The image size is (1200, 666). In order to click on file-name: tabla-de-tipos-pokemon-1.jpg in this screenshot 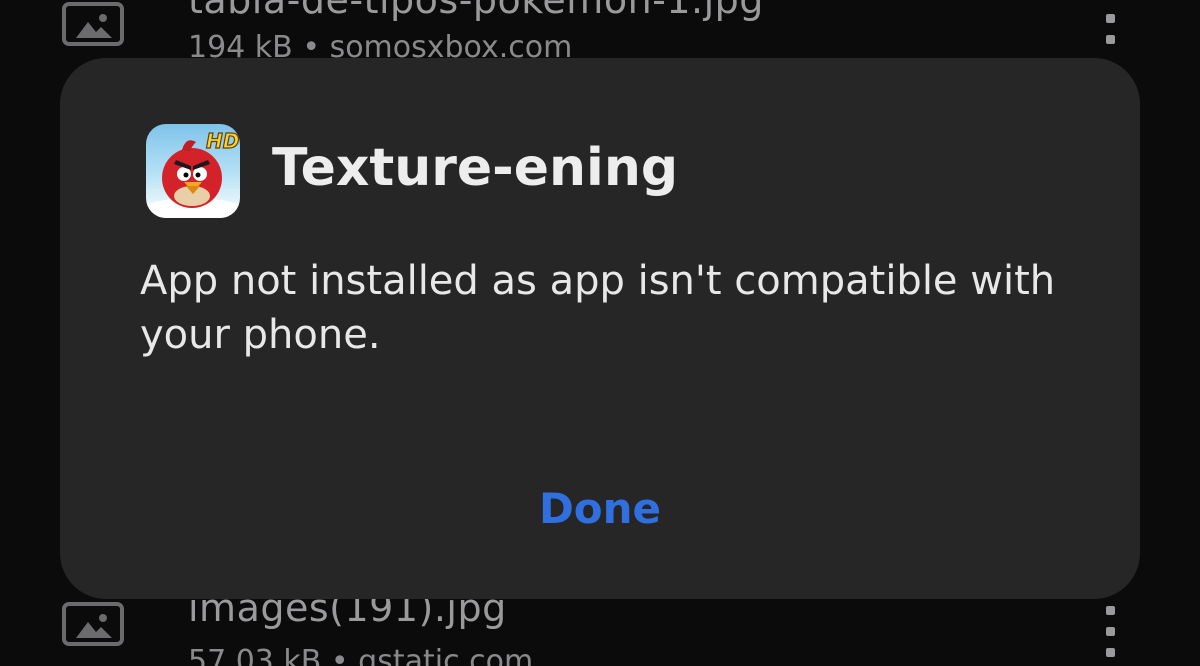, I will do `click(476, 11)`.